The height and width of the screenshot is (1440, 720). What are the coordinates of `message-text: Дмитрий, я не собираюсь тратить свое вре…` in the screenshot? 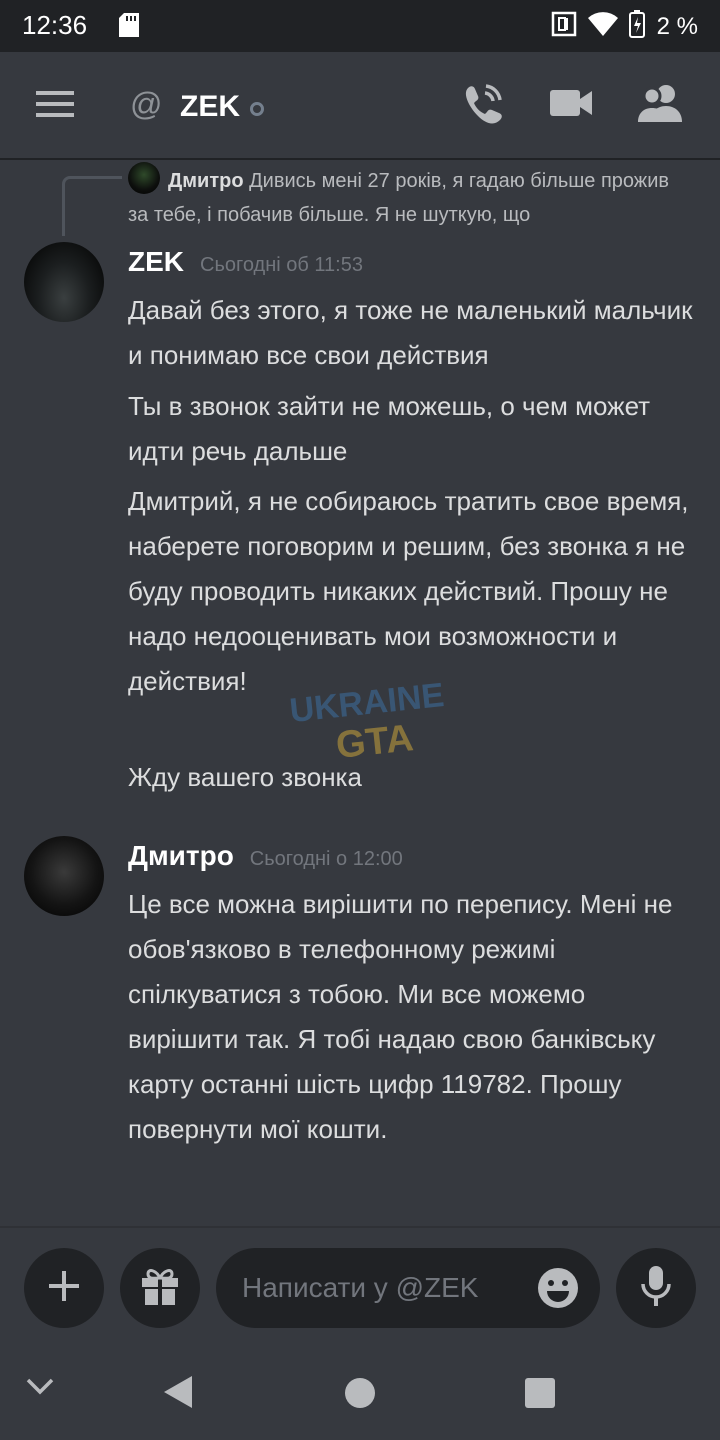 It's located at (413, 591).